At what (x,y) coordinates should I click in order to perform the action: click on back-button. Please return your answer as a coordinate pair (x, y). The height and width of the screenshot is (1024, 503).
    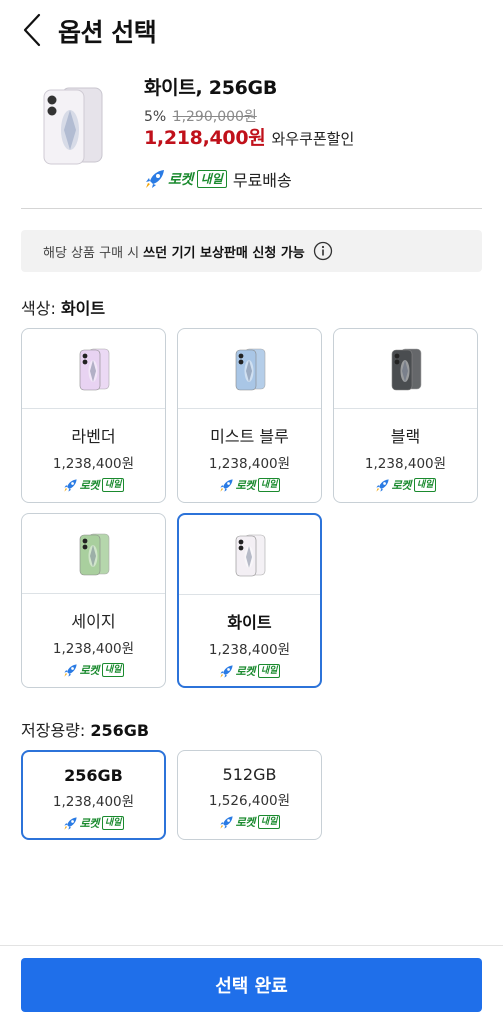
    Looking at the image, I should click on (32, 30).